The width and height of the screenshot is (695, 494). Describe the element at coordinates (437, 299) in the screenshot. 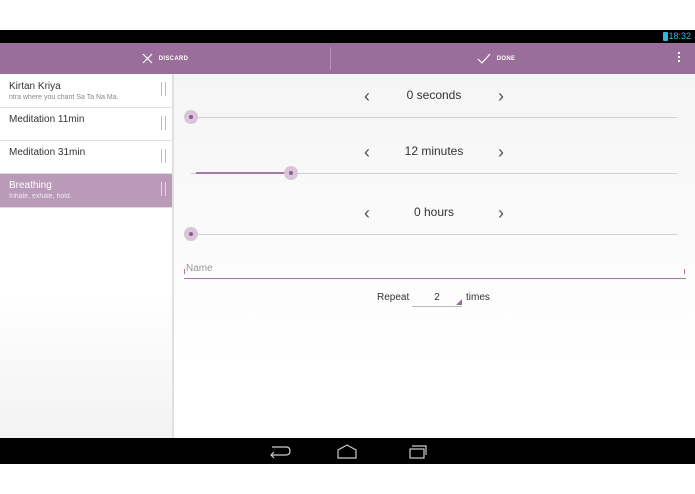

I see `repeat-count-input: 2` at that location.